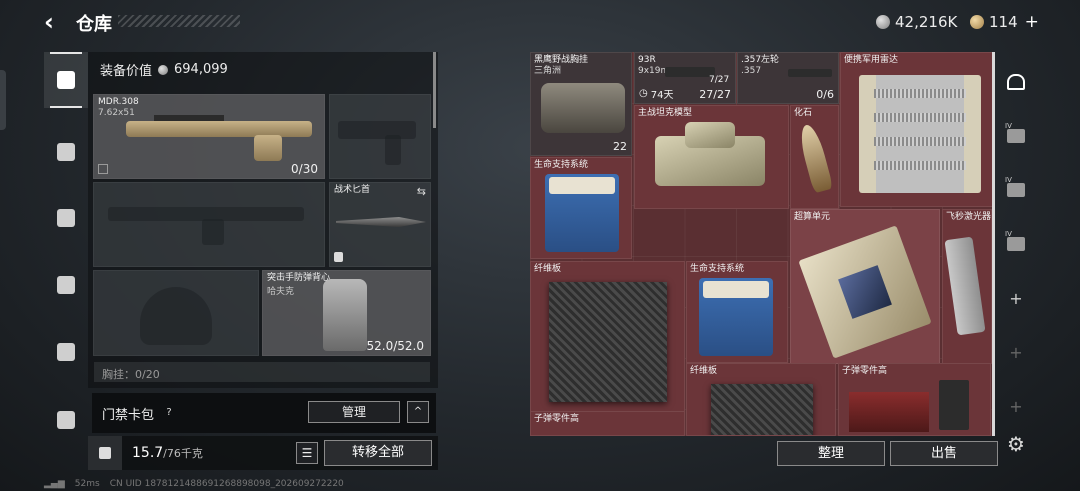 The width and height of the screenshot is (1080, 491). What do you see at coordinates (920, 141) in the screenshot?
I see `radar-rib` at bounding box center [920, 141].